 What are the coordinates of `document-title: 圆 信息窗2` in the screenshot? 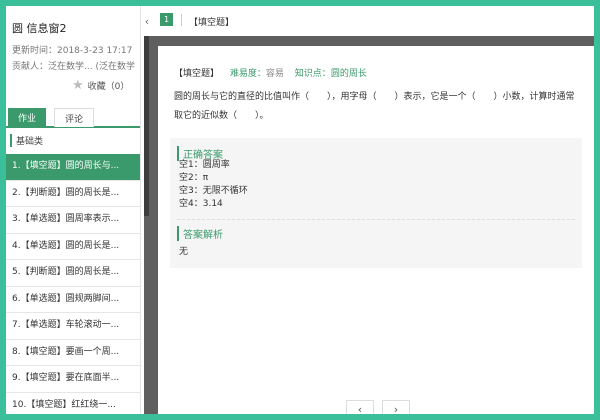 It's located at (39, 28).